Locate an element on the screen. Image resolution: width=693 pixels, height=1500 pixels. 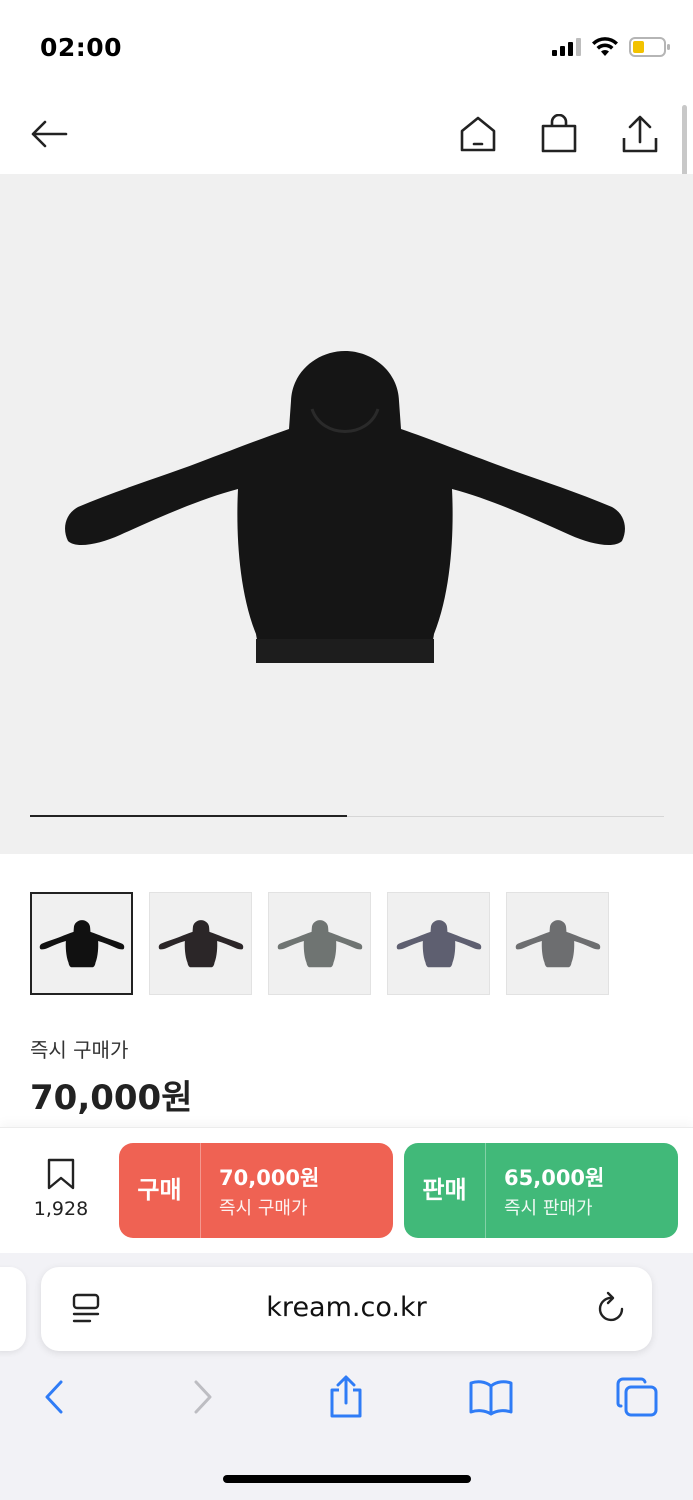
sell-button: 판매 65,000원 즉시 판매가 is located at coordinates (541, 1190).